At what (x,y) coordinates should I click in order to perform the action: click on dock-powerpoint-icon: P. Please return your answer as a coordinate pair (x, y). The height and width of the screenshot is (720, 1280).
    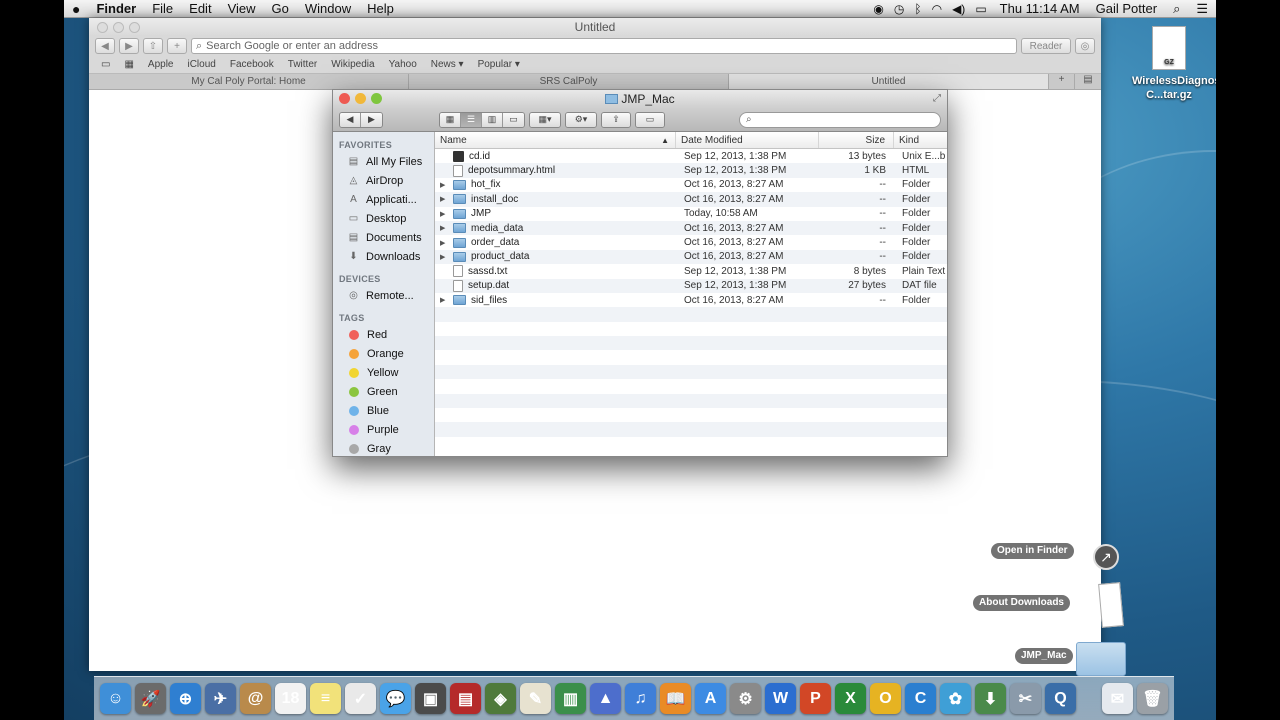
    Looking at the image, I should click on (815, 698).